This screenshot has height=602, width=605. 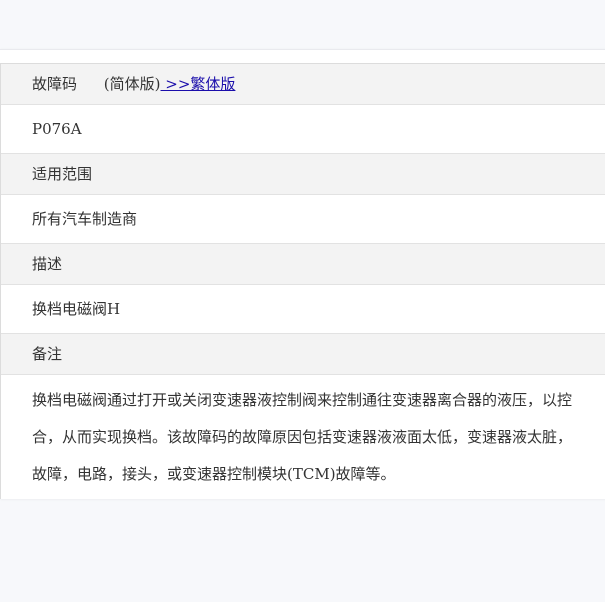 What do you see at coordinates (303, 84) in the screenshot?
I see `fault-code-header-row: 故障码 (简体版) >>繁体版` at bounding box center [303, 84].